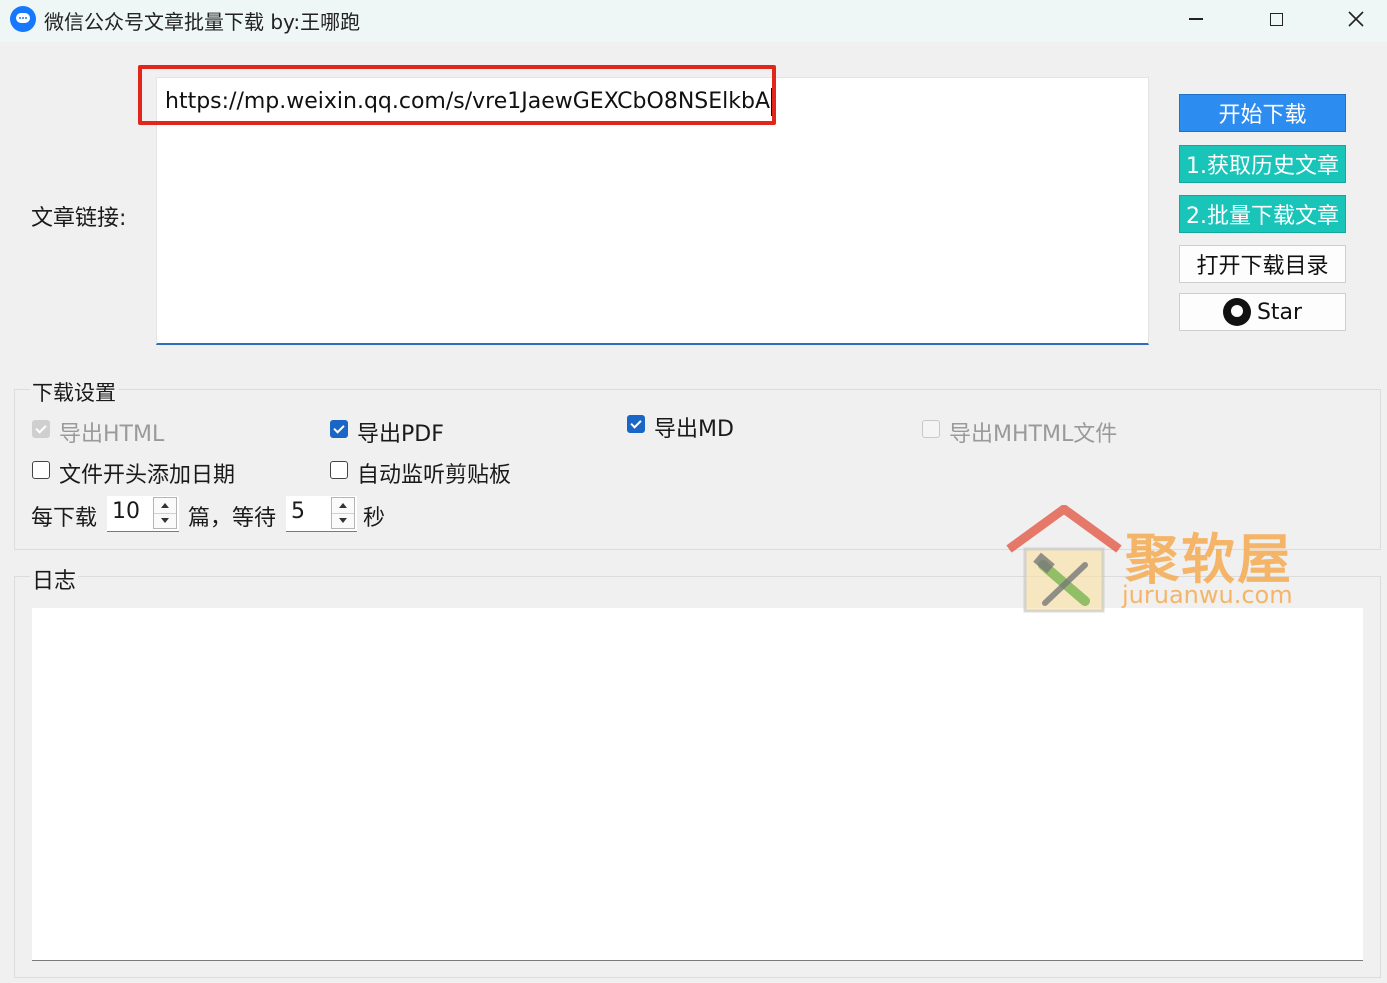  What do you see at coordinates (343, 520) in the screenshot?
I see `seconds-down-arrow-icon` at bounding box center [343, 520].